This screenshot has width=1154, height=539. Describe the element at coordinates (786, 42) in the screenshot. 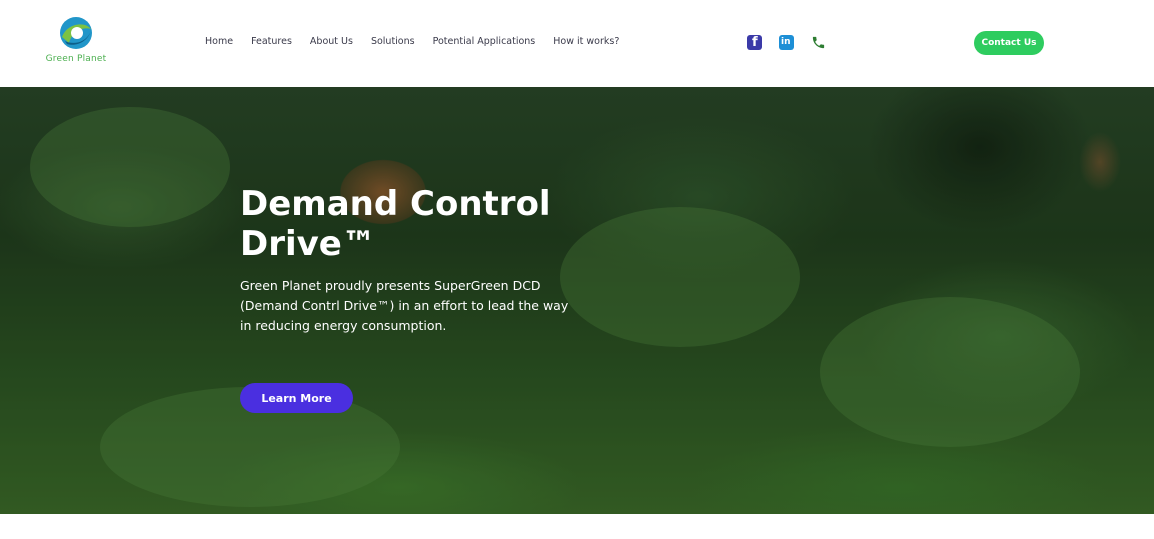

I see `linkedin-icon: in` at that location.